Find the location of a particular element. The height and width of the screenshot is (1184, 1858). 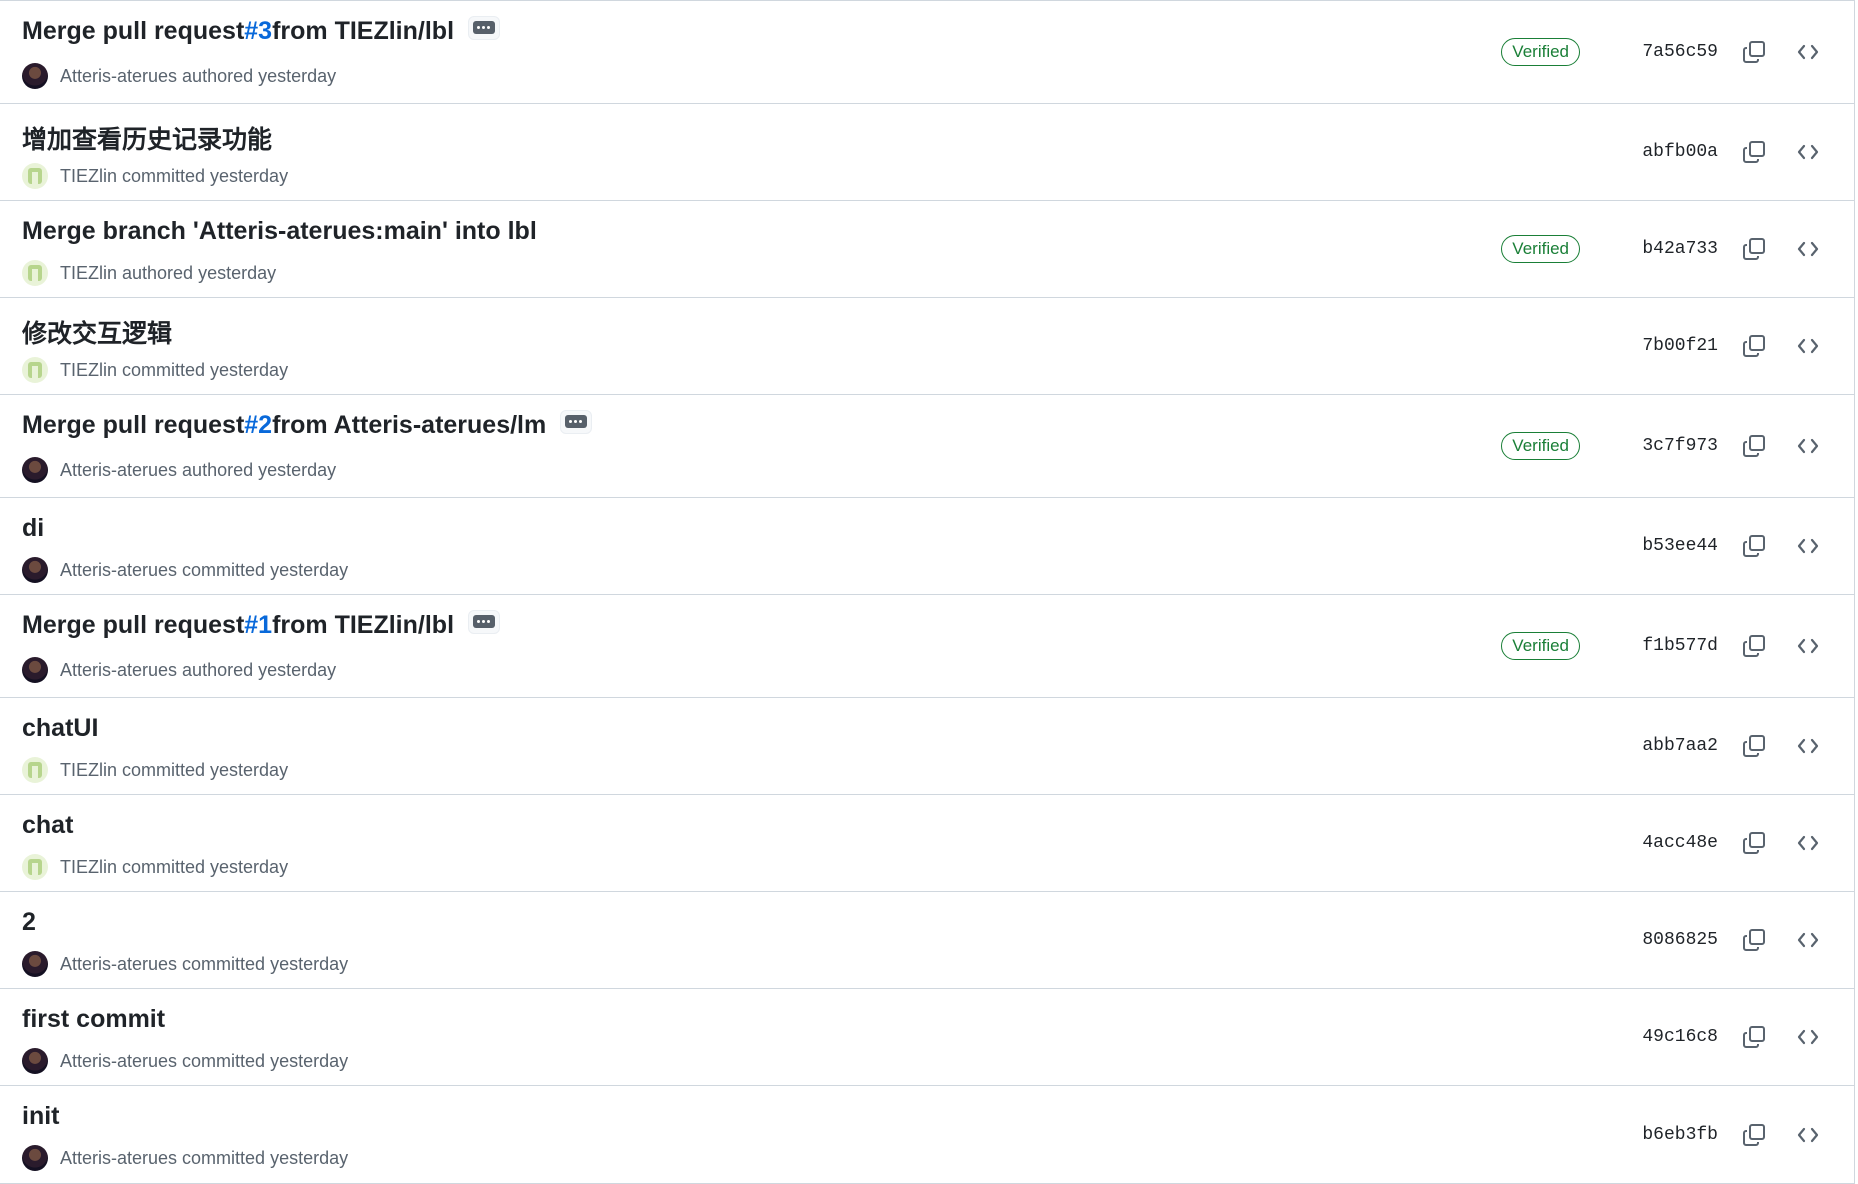

commit-title-text: di is located at coordinates (33, 528).